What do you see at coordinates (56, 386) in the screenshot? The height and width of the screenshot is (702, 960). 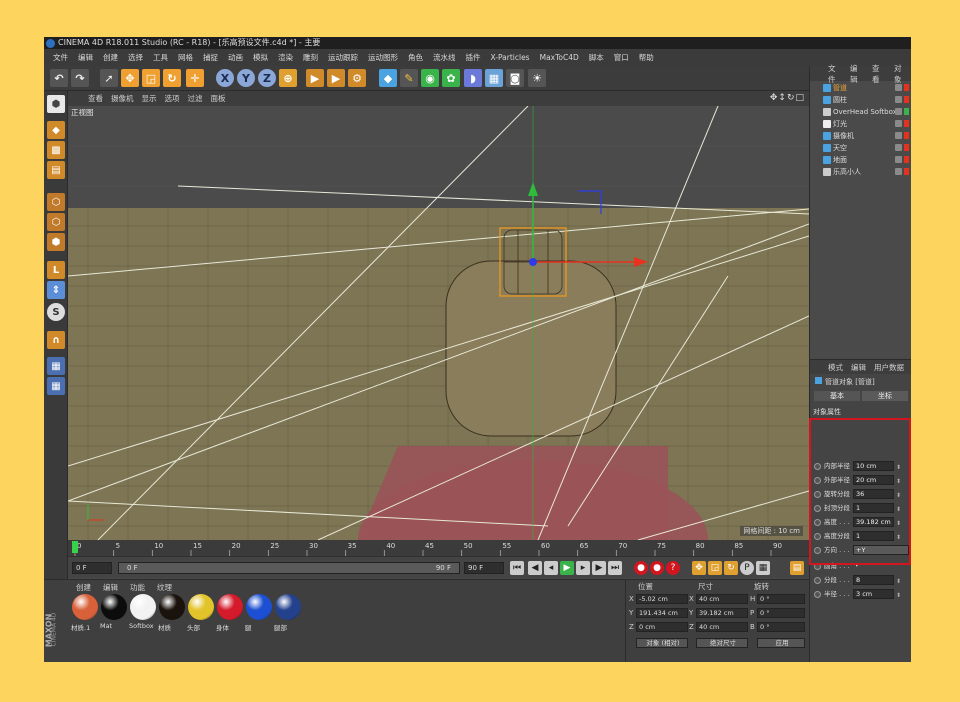 I see `grid-icon: ▦` at bounding box center [56, 386].